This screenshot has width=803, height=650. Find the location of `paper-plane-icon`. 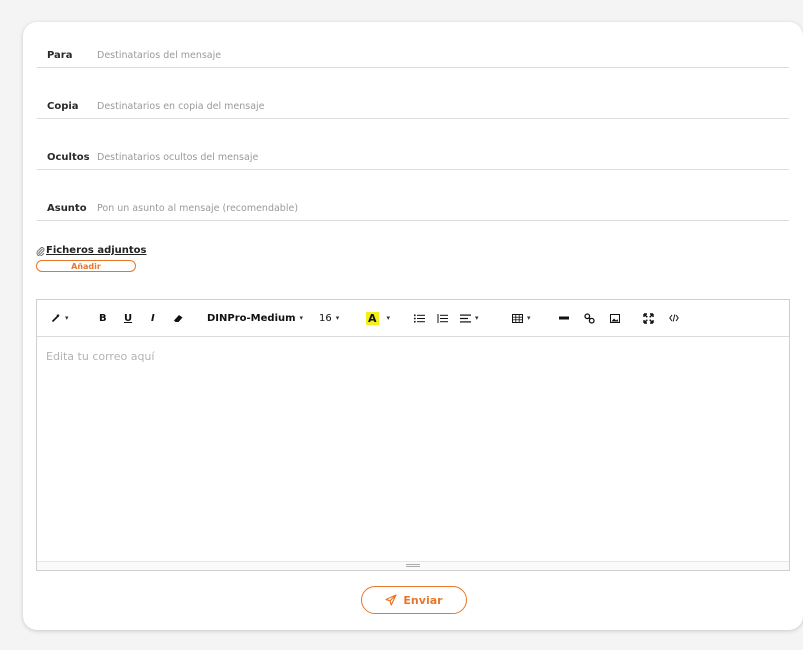

paper-plane-icon is located at coordinates (391, 600).